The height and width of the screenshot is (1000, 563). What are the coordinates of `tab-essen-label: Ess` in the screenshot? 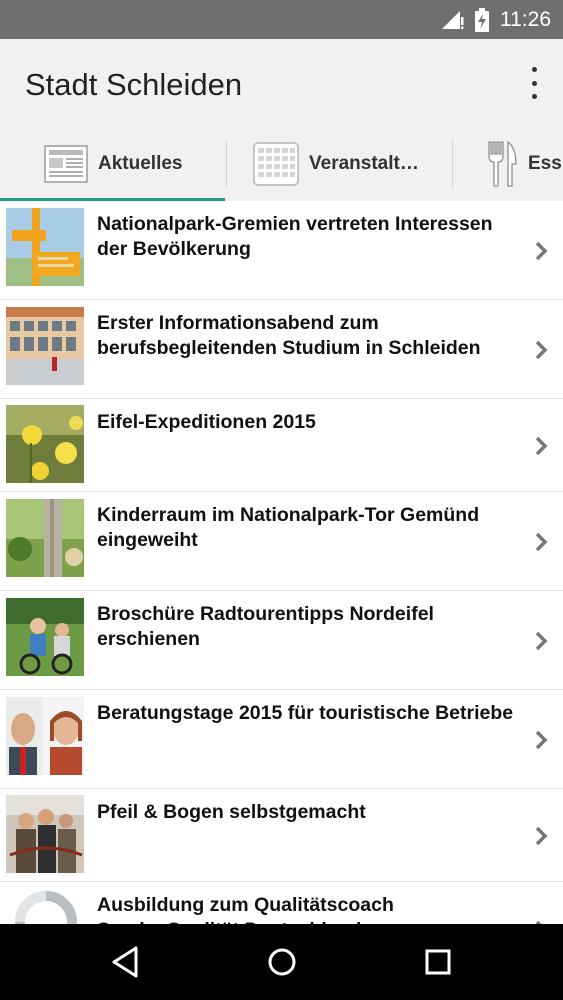 It's located at (545, 163).